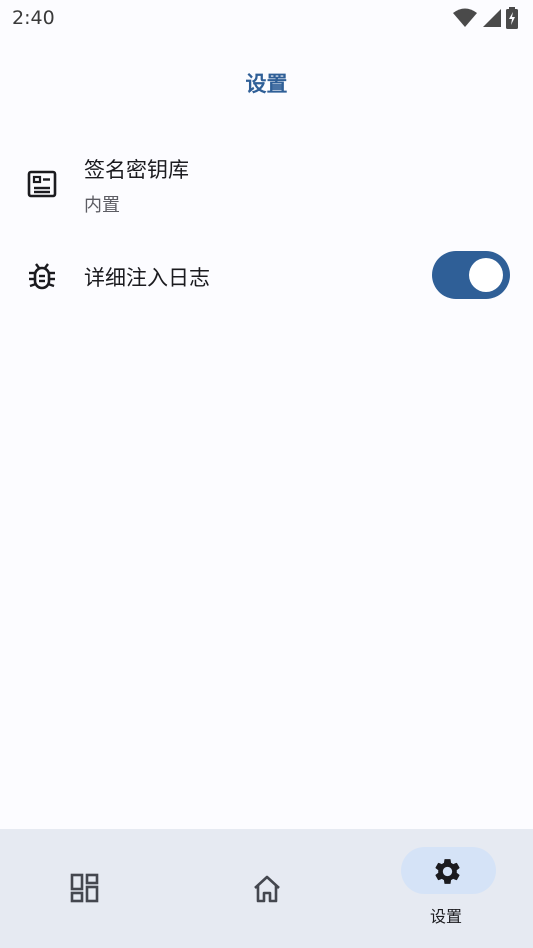  I want to click on status-icons, so click(486, 18).